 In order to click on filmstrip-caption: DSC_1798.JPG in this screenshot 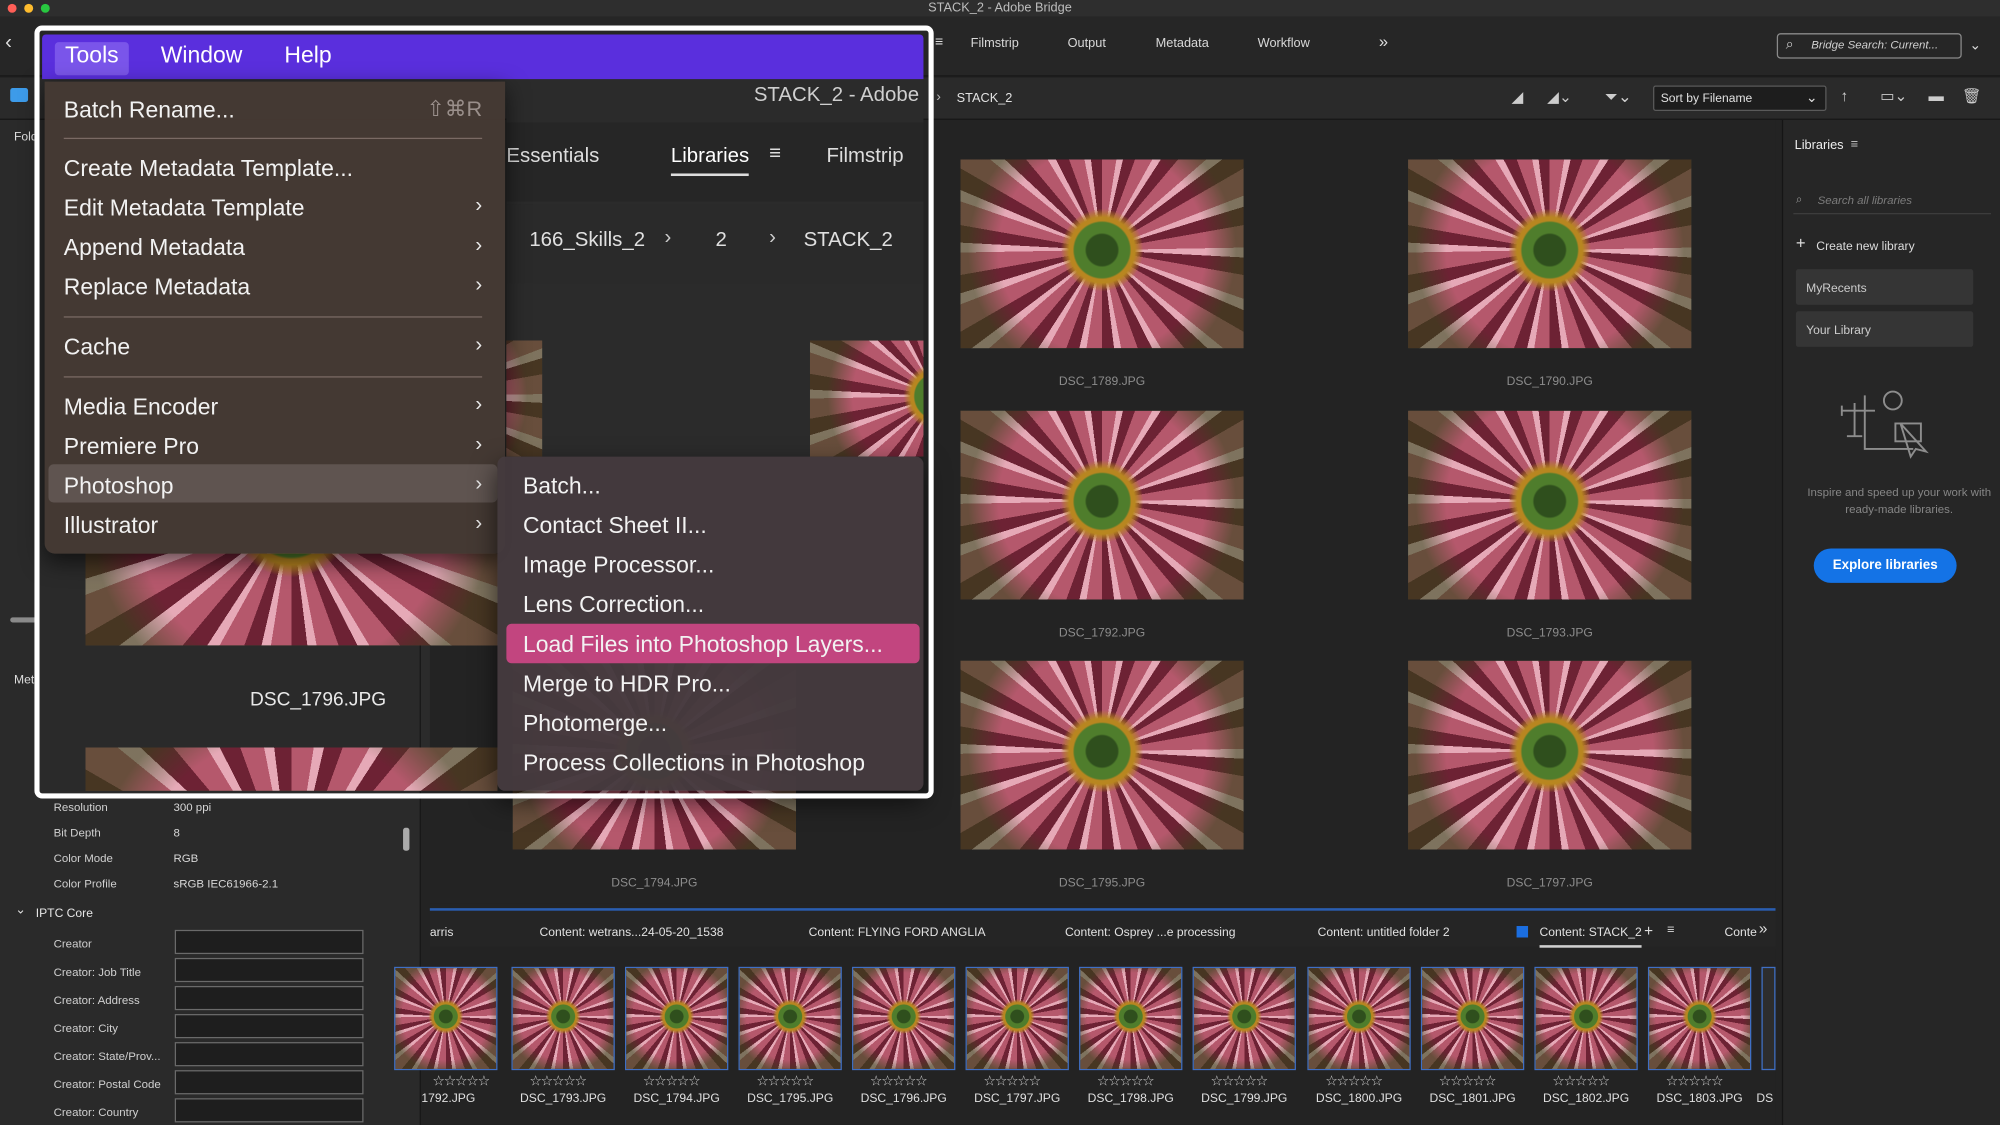, I will do `click(1130, 1098)`.